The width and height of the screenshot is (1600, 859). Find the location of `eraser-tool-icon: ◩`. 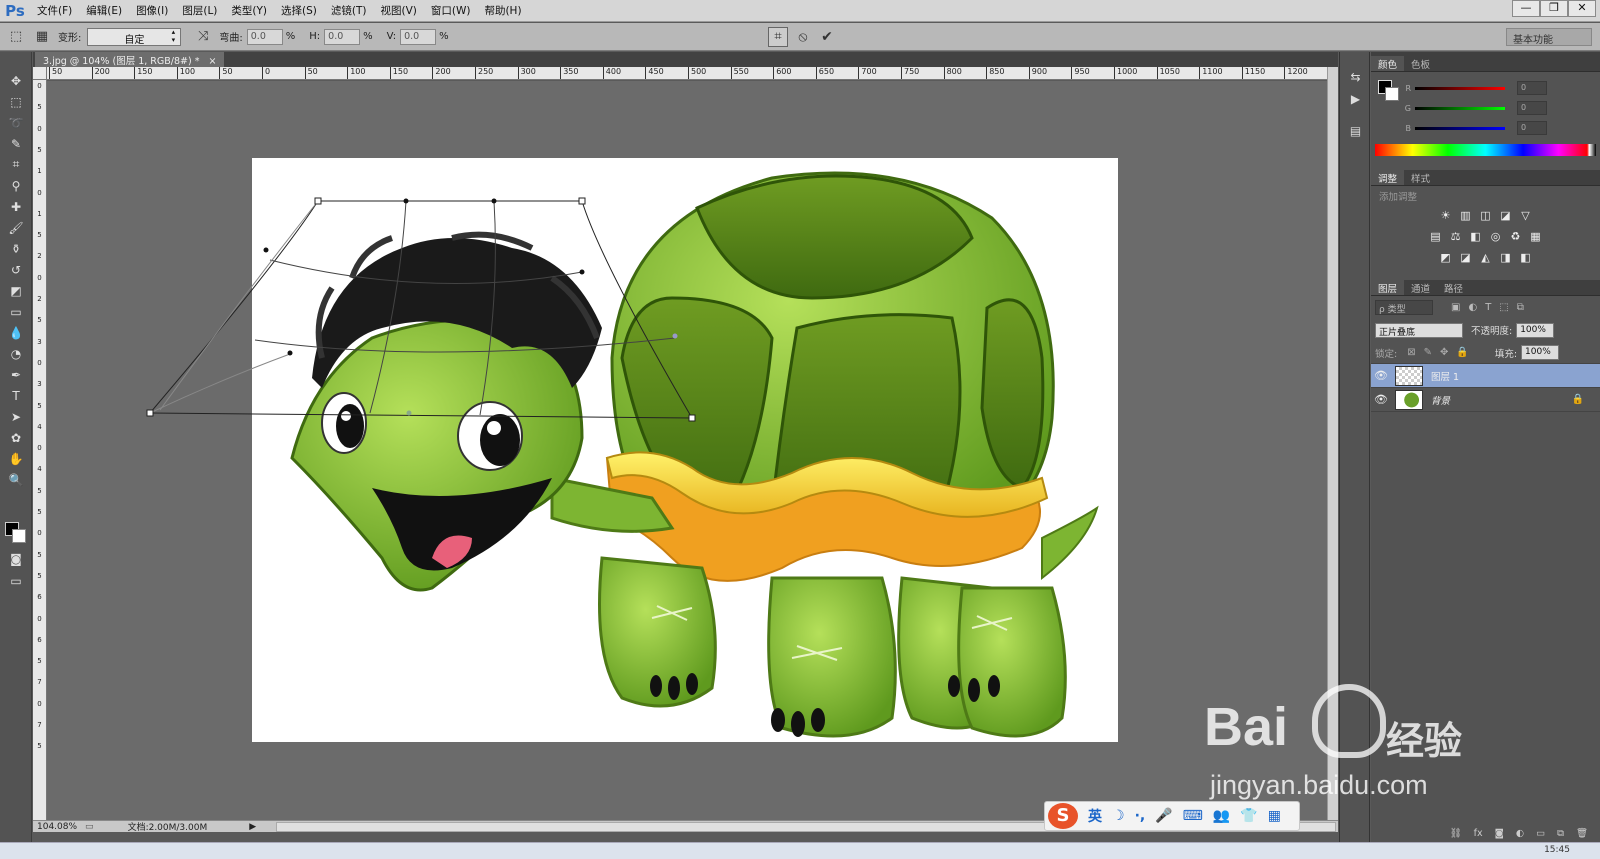

eraser-tool-icon: ◩ is located at coordinates (16, 290).